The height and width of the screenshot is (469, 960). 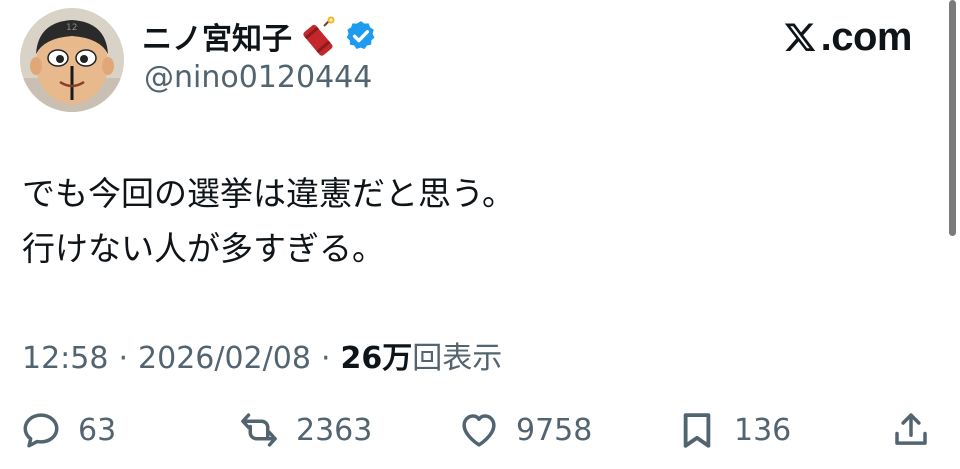 I want to click on bookmark-count: 136, so click(x=763, y=430).